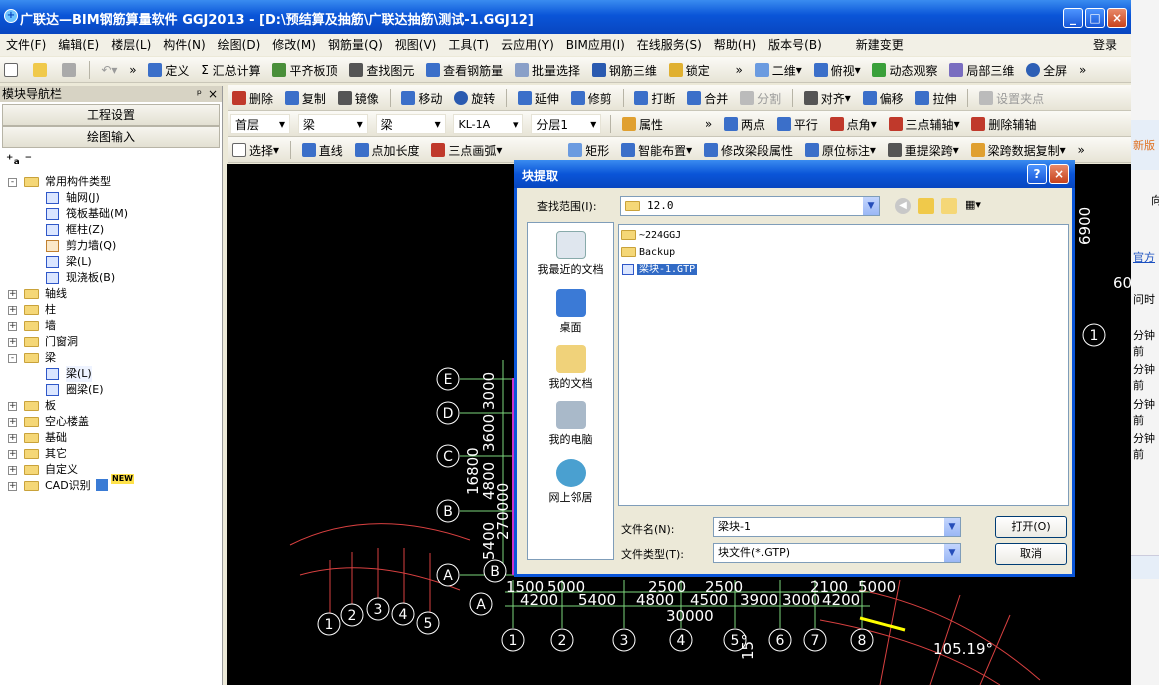 The image size is (1159, 685). Describe the element at coordinates (111, 115) in the screenshot. I see `project-settings-button: 工程设置` at that location.